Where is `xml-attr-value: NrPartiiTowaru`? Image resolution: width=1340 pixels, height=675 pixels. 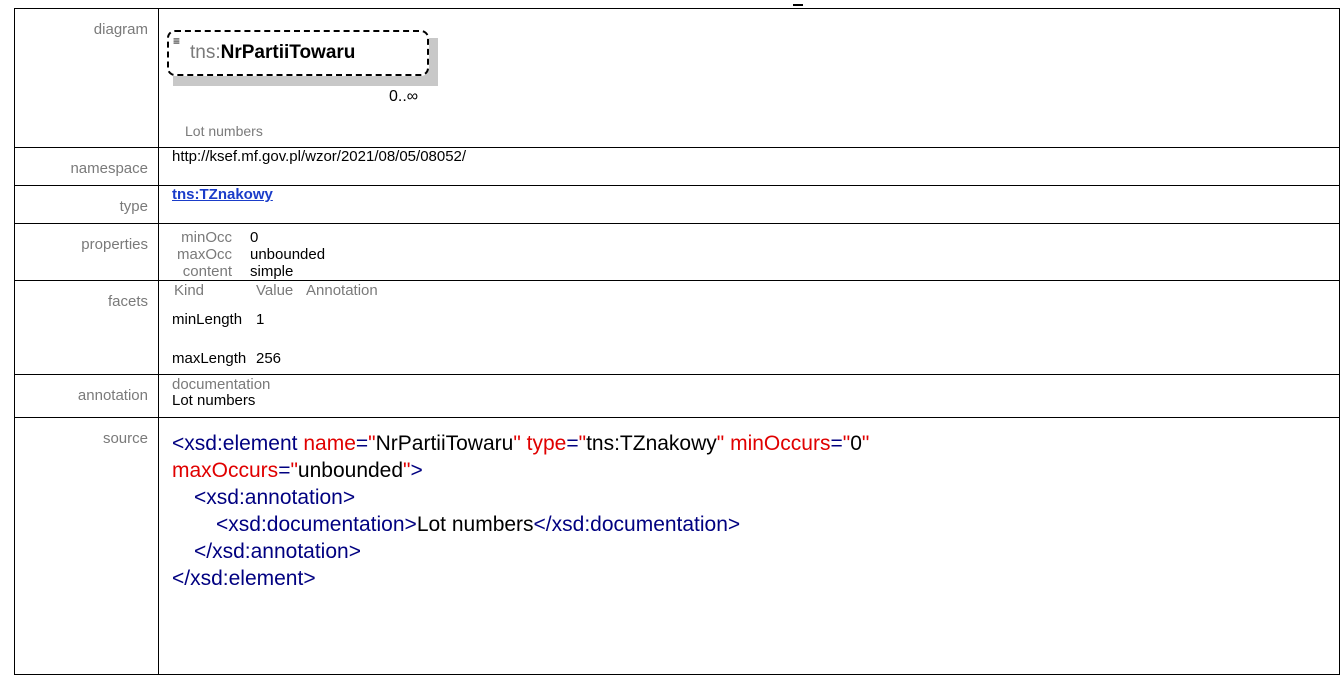
xml-attr-value: NrPartiiTowaru is located at coordinates (444, 443).